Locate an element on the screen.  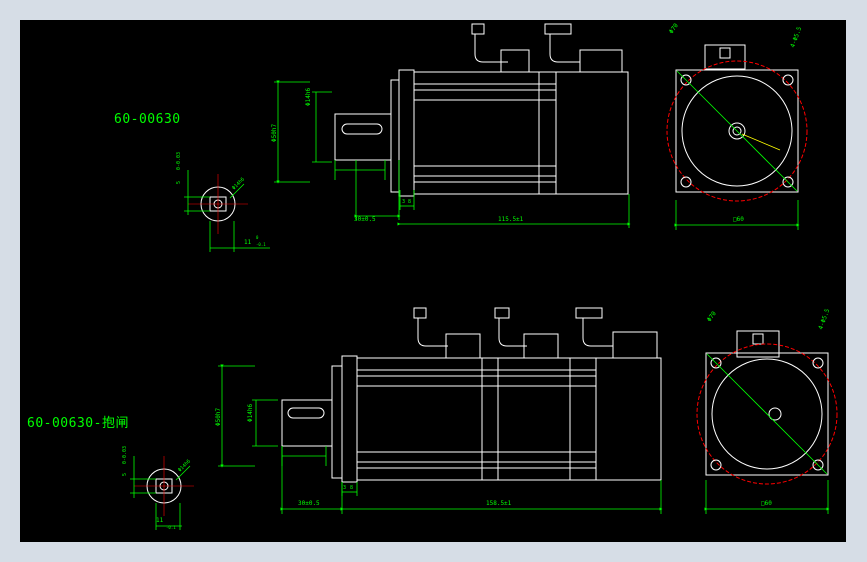
top-dim-key-h: 11 is located at coordinates (248, 242).